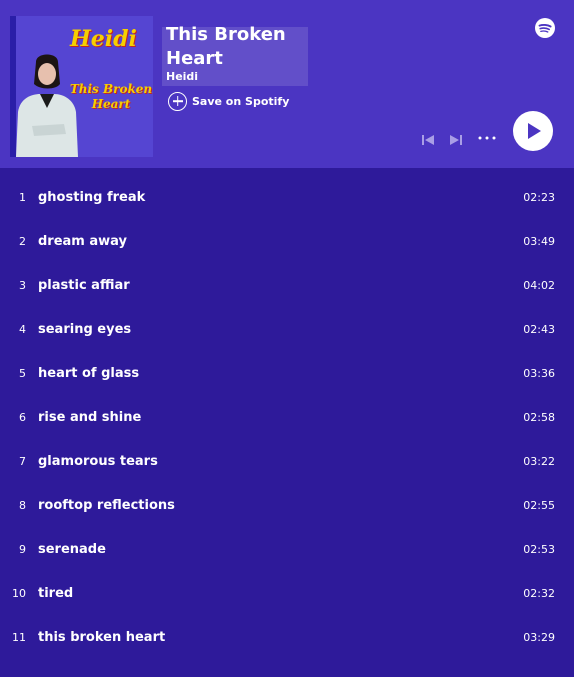 The width and height of the screenshot is (574, 677). I want to click on track-number: 9, so click(22, 549).